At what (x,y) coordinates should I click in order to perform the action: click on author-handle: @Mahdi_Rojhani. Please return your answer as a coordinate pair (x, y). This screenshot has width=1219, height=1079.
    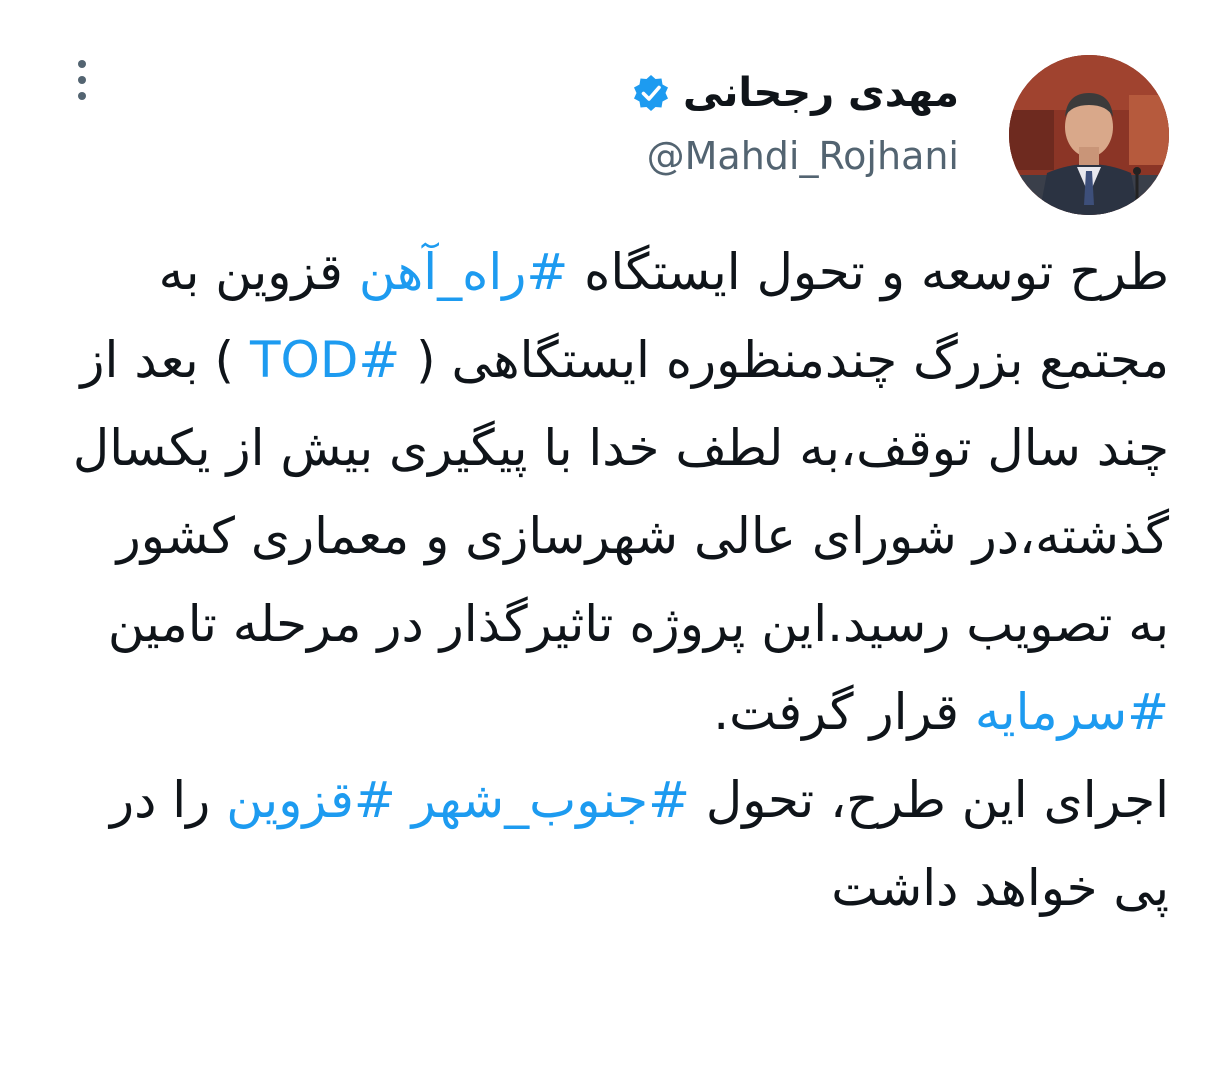
    Looking at the image, I should click on (795, 156).